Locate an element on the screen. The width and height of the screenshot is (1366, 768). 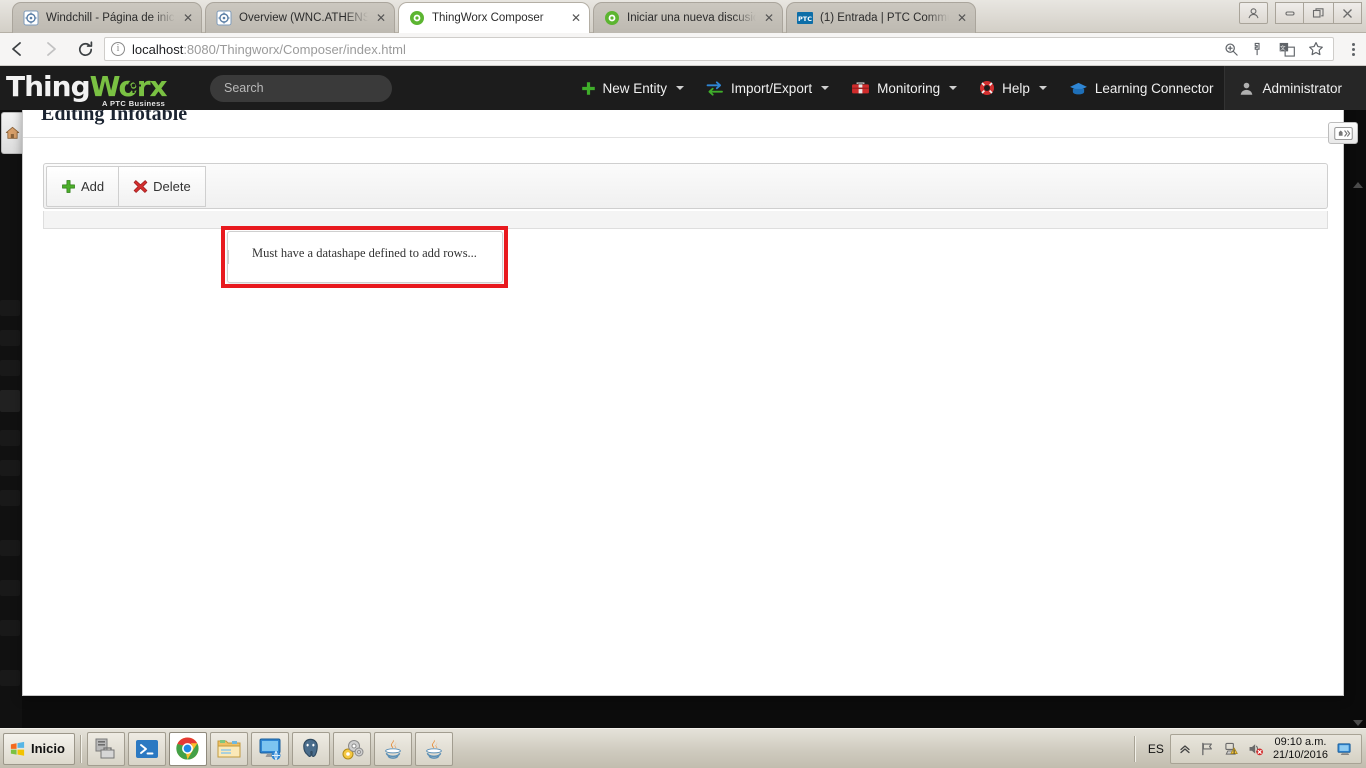
thingworx-logo: ThingWorx A PTC Business is located at coordinates (101, 88).